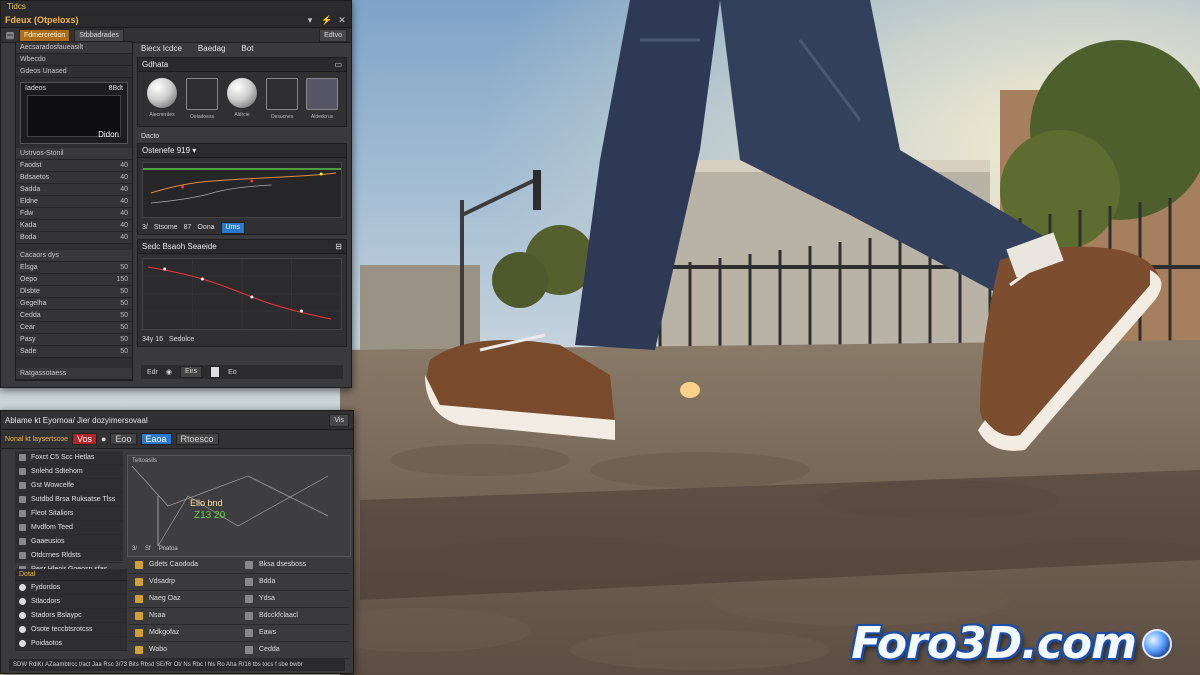 This screenshot has width=1200, height=675. I want to click on asset-cell: Bdda, so click(294, 582).